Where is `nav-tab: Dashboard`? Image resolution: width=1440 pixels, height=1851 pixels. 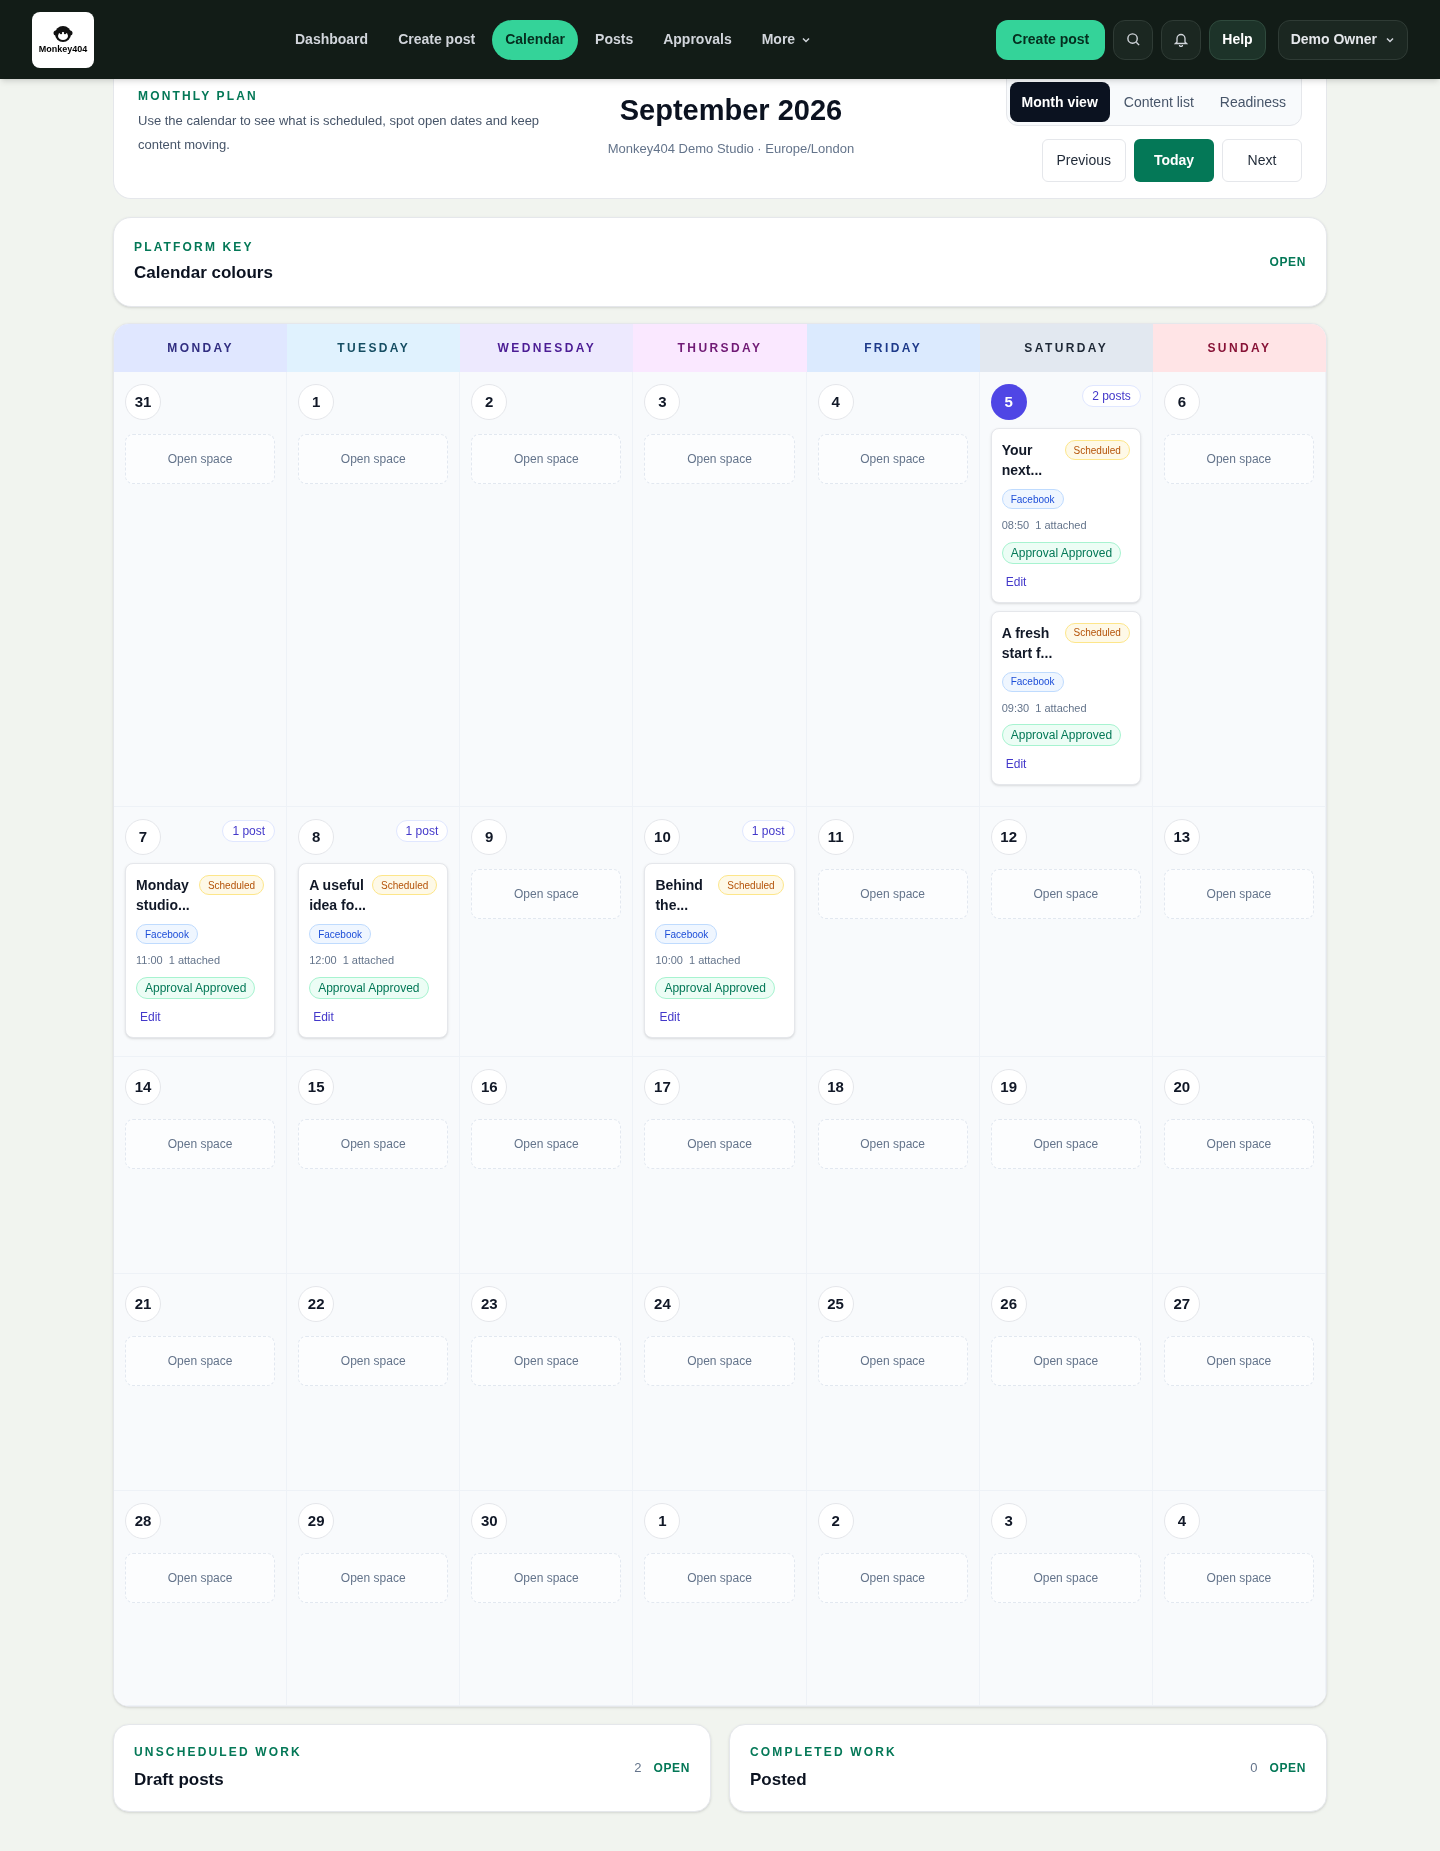 nav-tab: Dashboard is located at coordinates (332, 39).